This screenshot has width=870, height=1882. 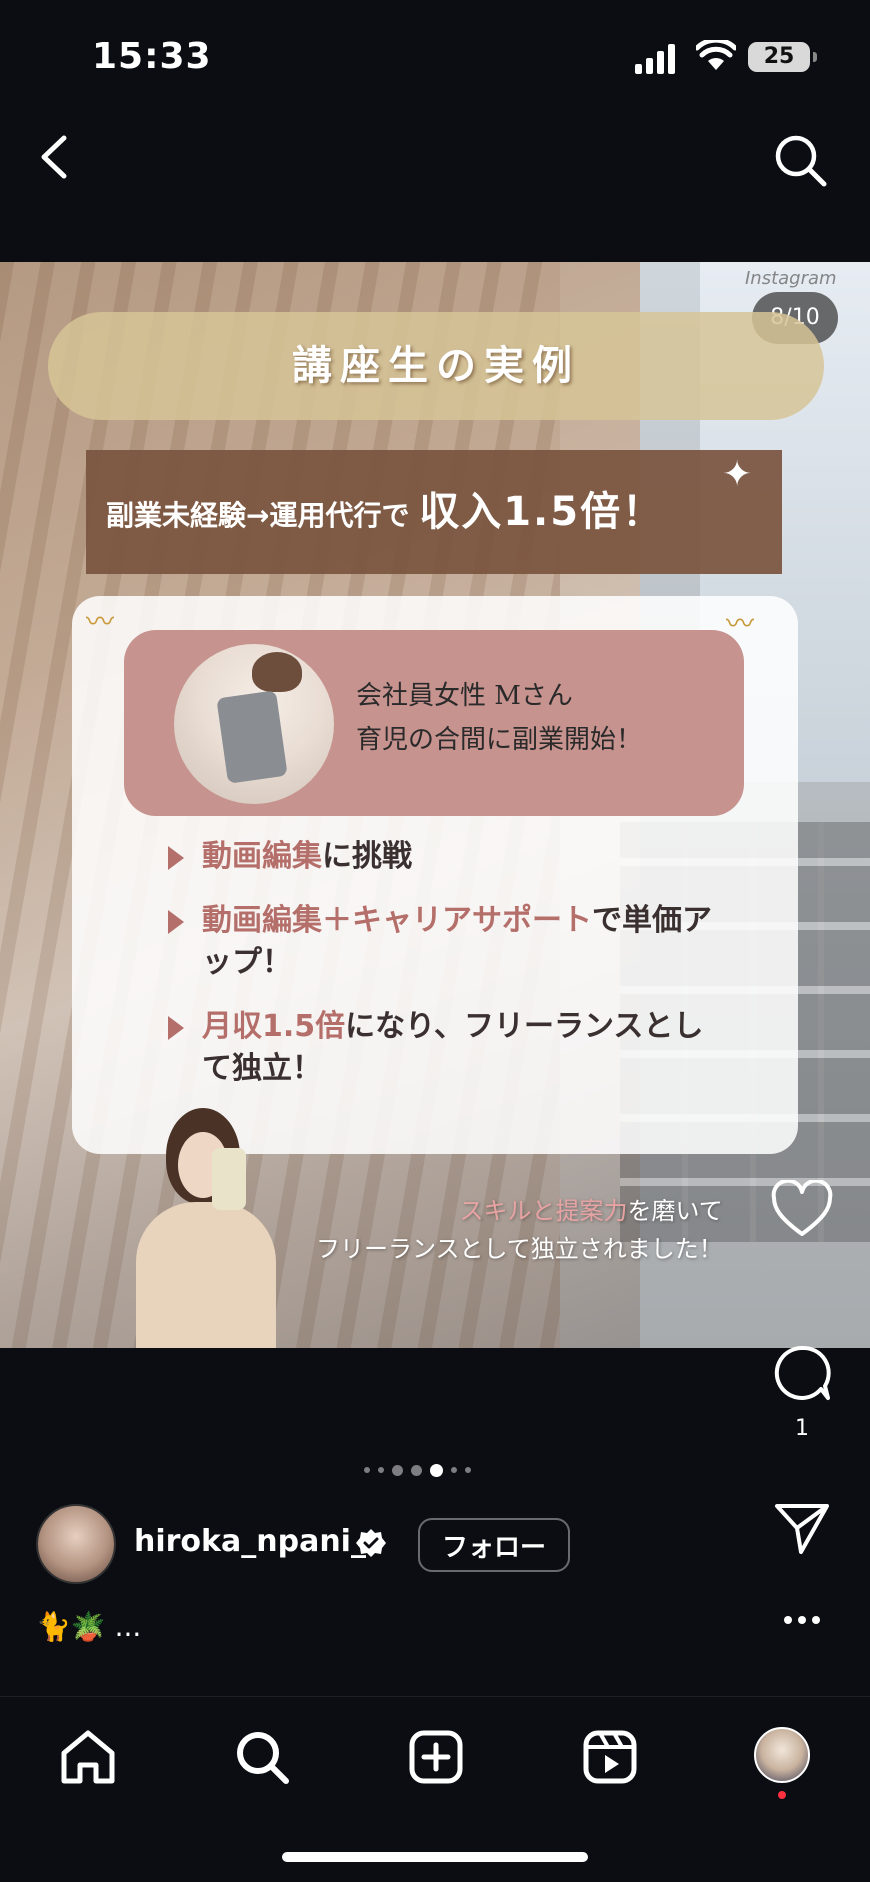 What do you see at coordinates (436, 366) in the screenshot?
I see `post-title: 講座生の実例` at bounding box center [436, 366].